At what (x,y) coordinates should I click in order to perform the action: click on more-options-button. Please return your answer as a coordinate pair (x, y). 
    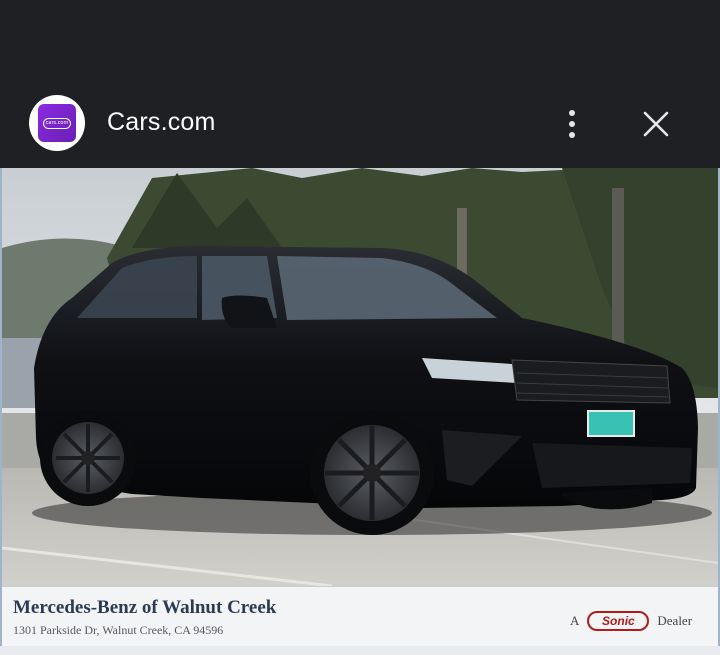
    Looking at the image, I should click on (572, 124).